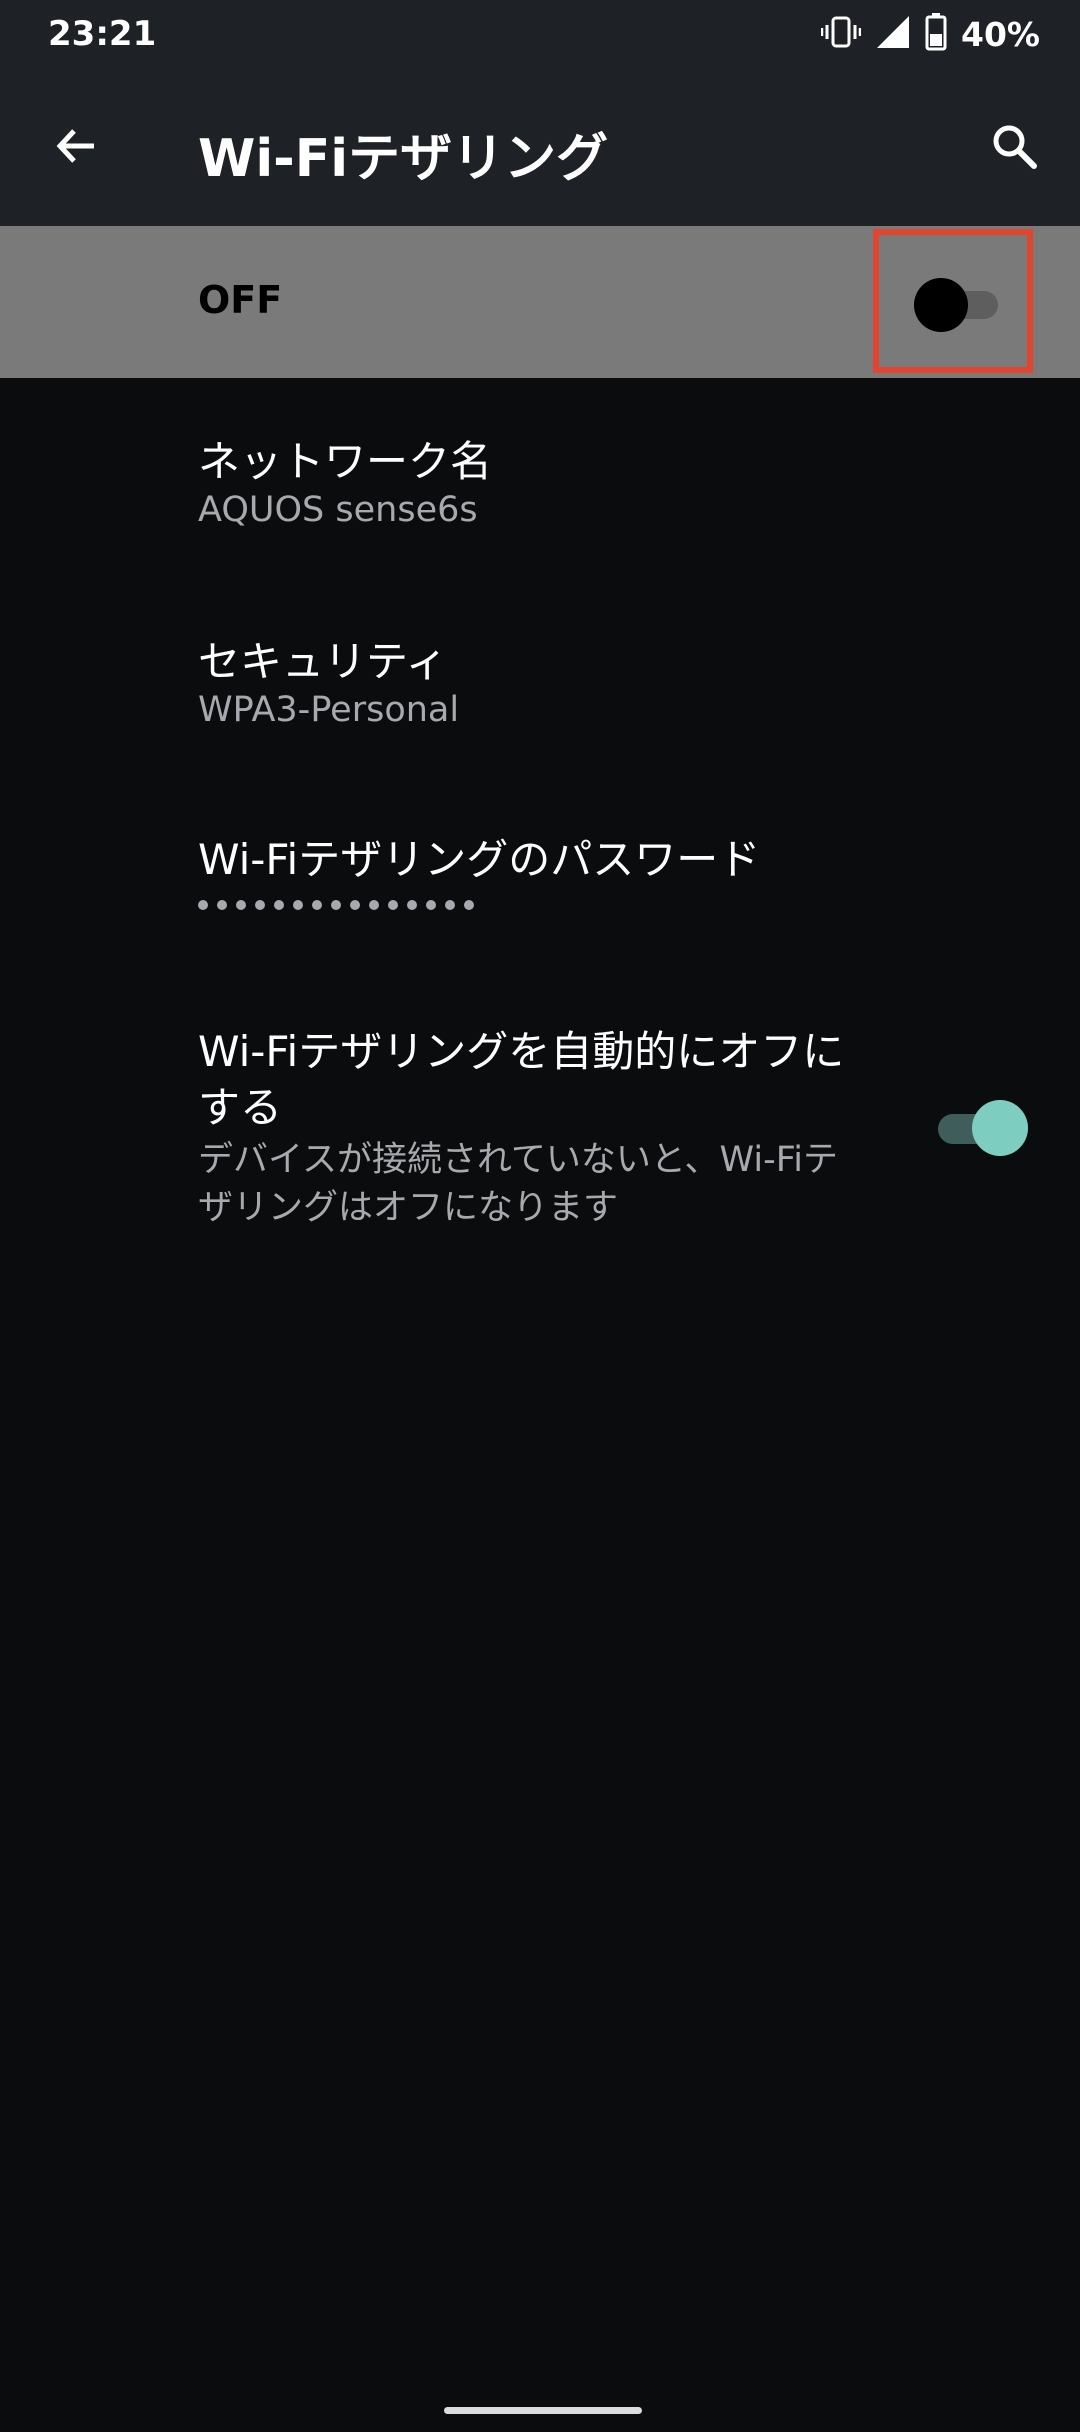 The height and width of the screenshot is (2432, 1080). I want to click on security-value: WPA3-Personal, so click(329, 710).